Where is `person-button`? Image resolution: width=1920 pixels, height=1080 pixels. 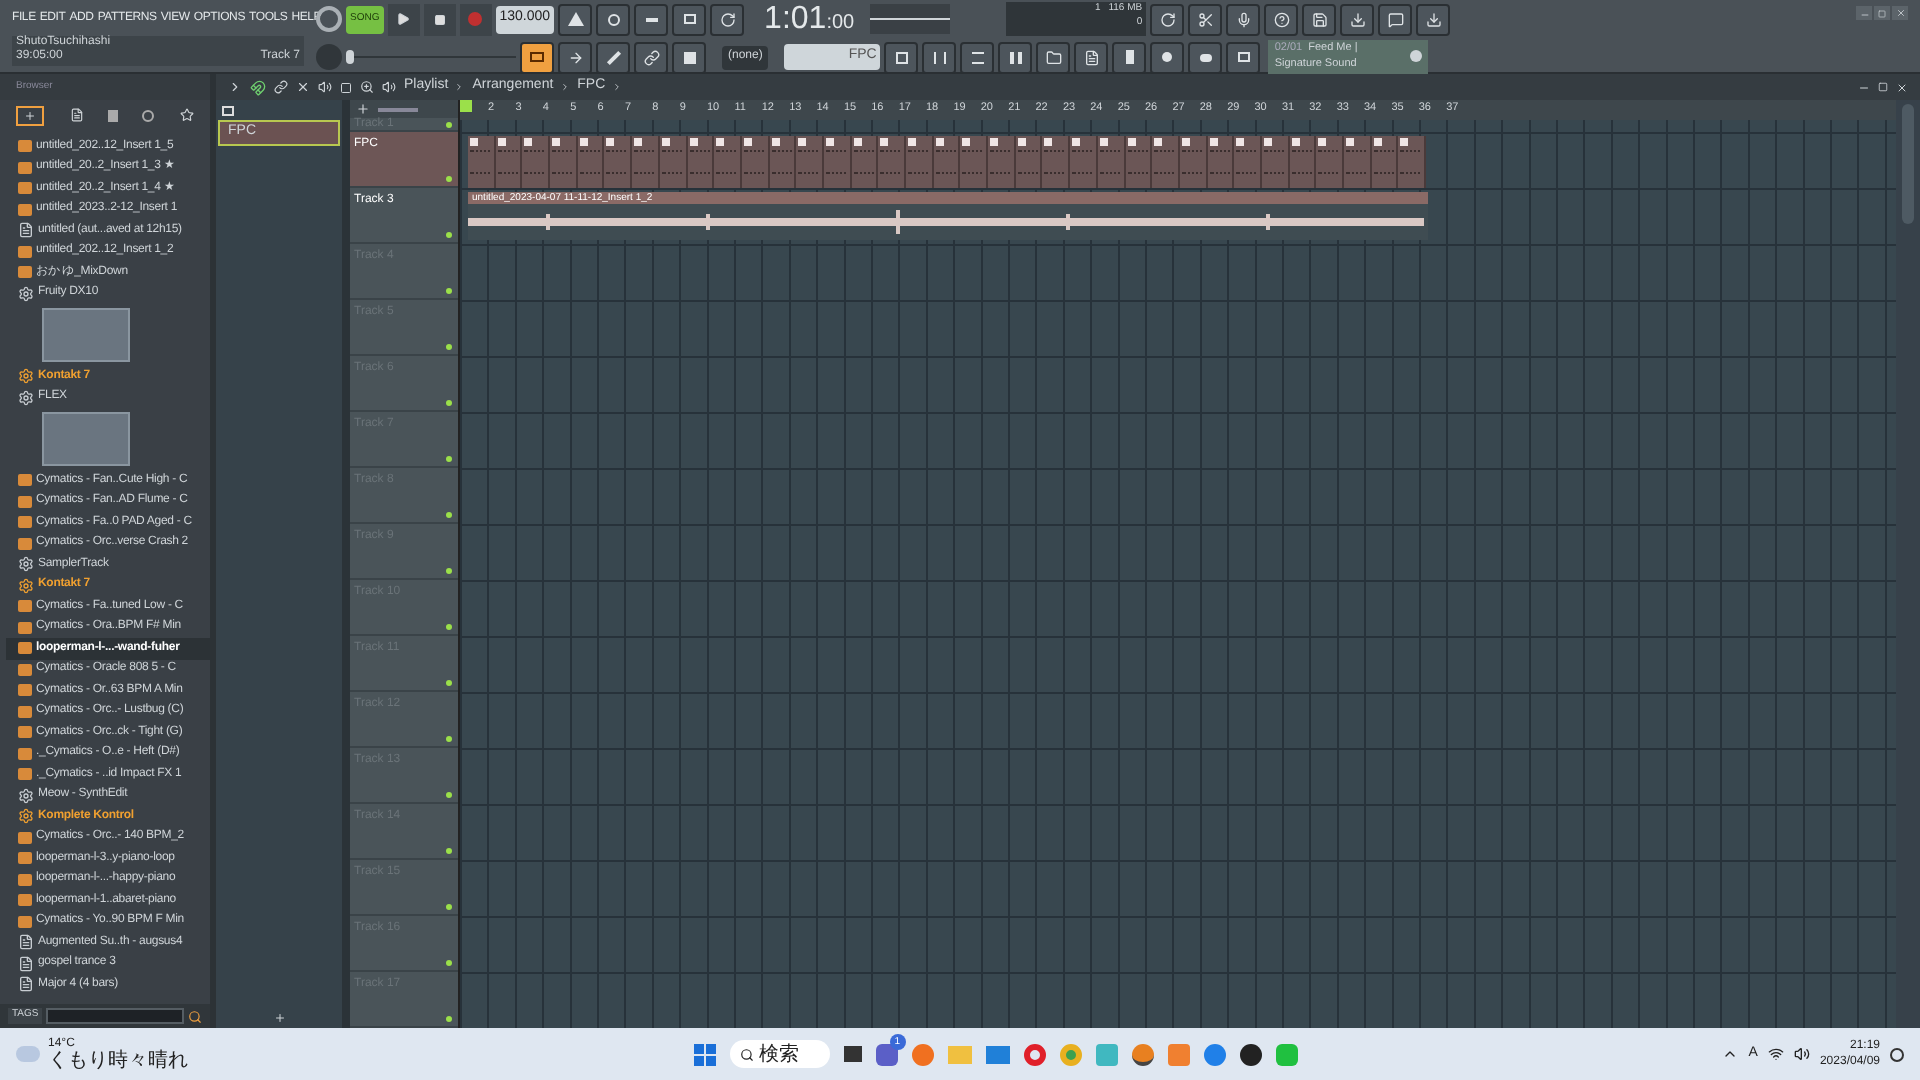
person-button is located at coordinates (1167, 57).